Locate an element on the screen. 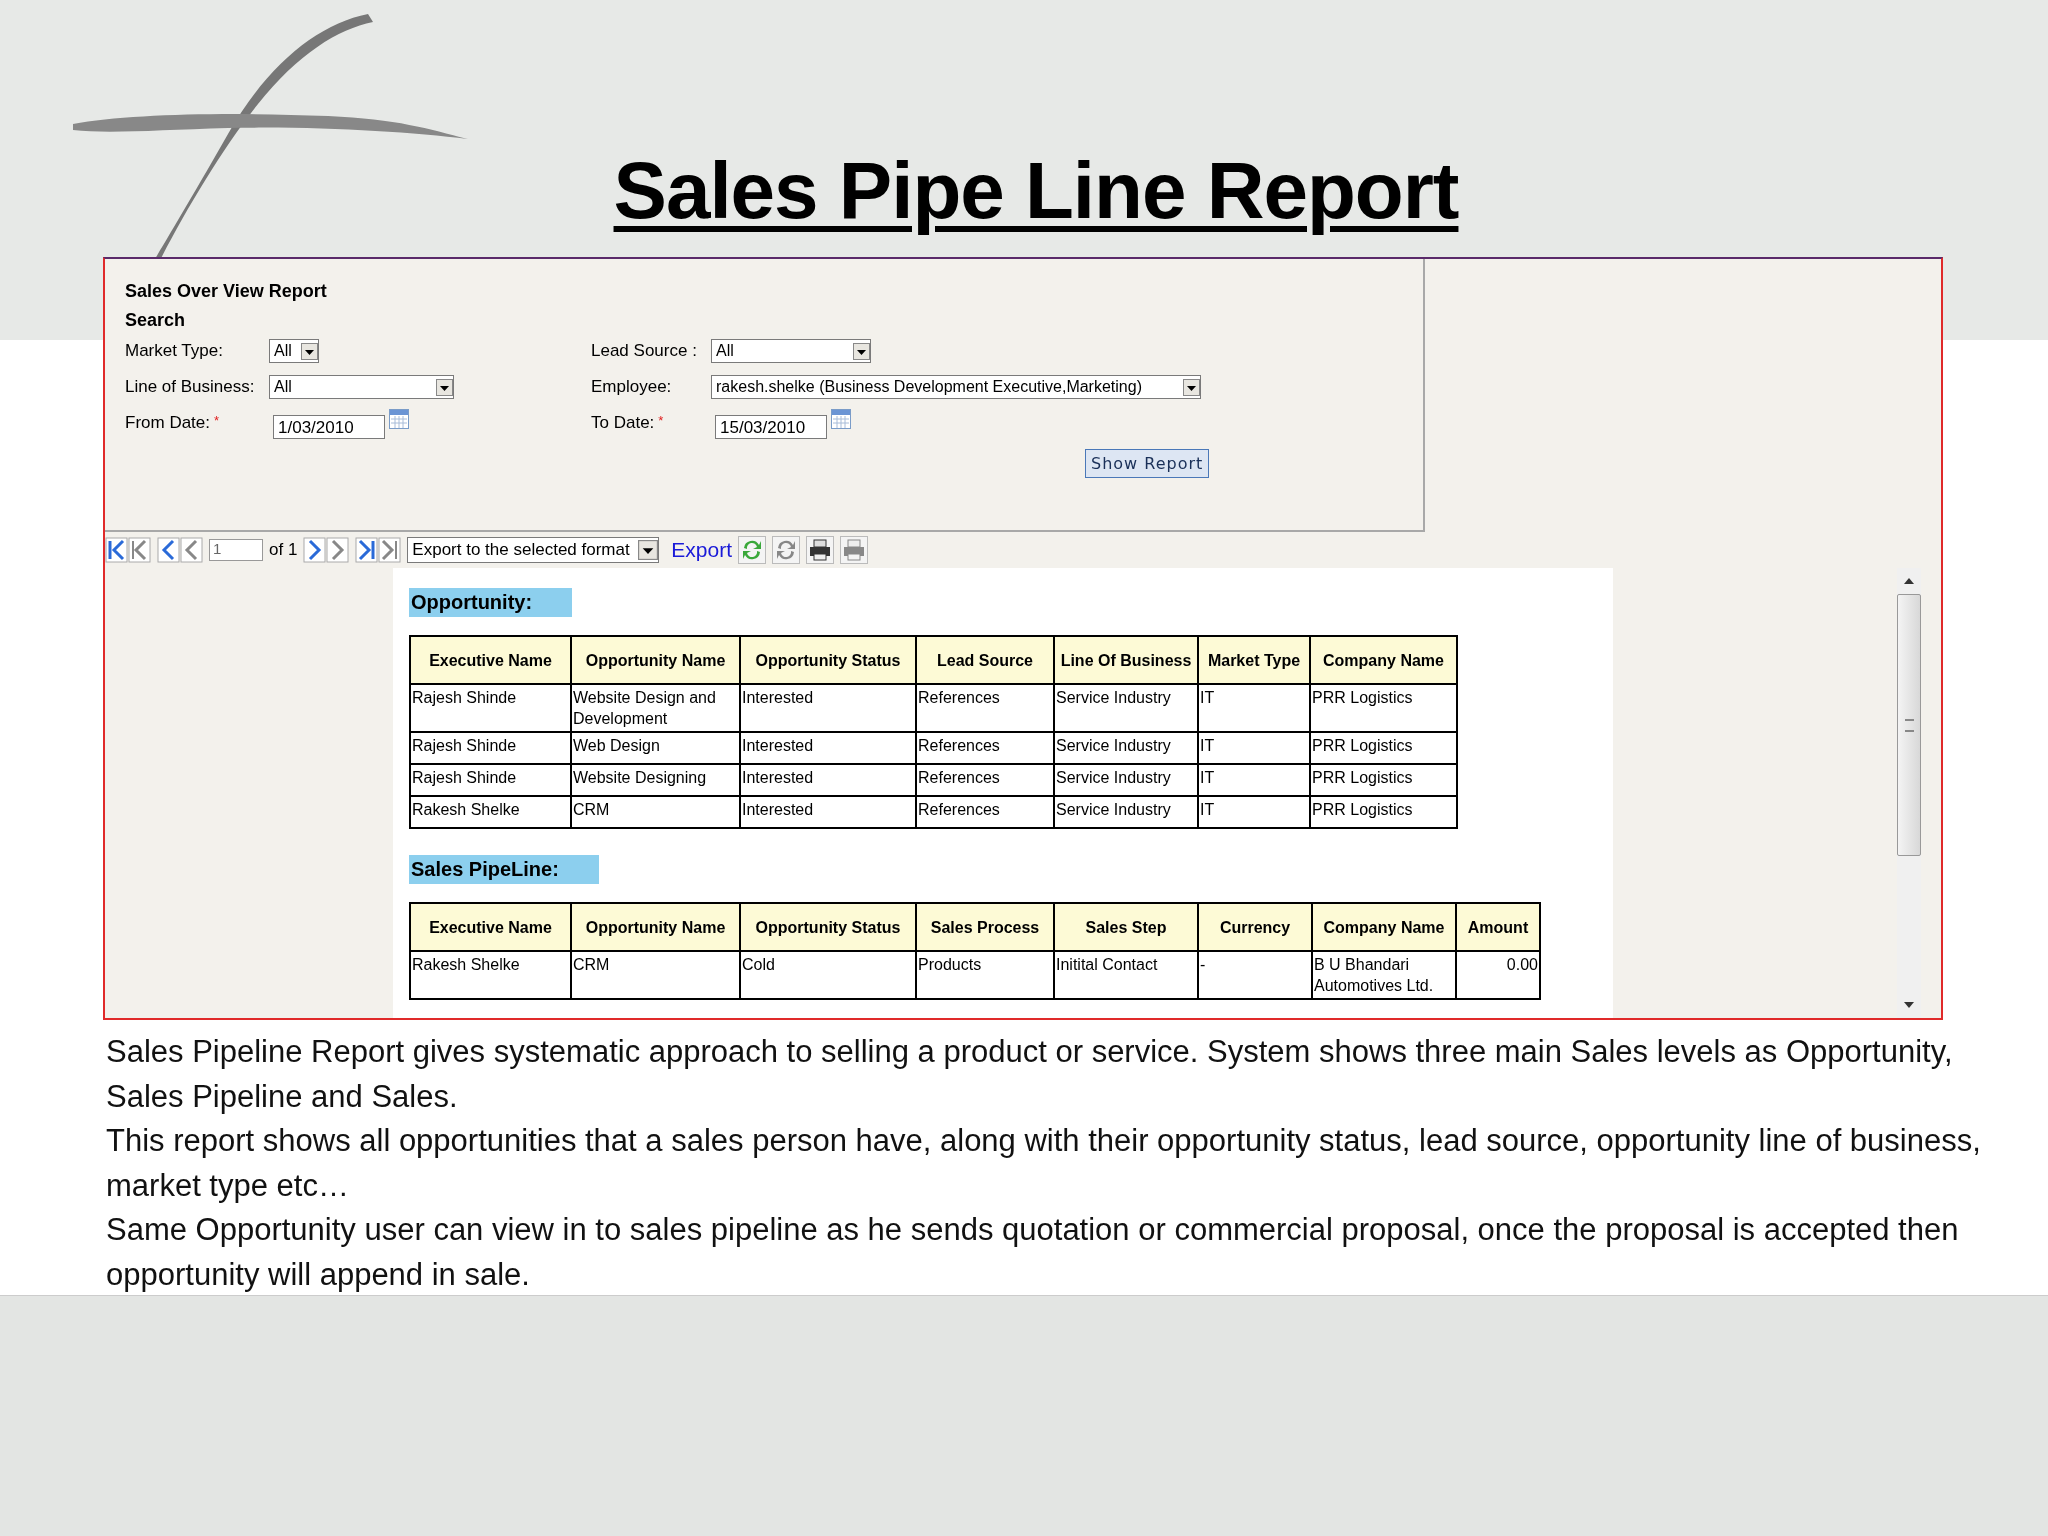 The width and height of the screenshot is (2048, 1536). column-header: Lead Source is located at coordinates (985, 660).